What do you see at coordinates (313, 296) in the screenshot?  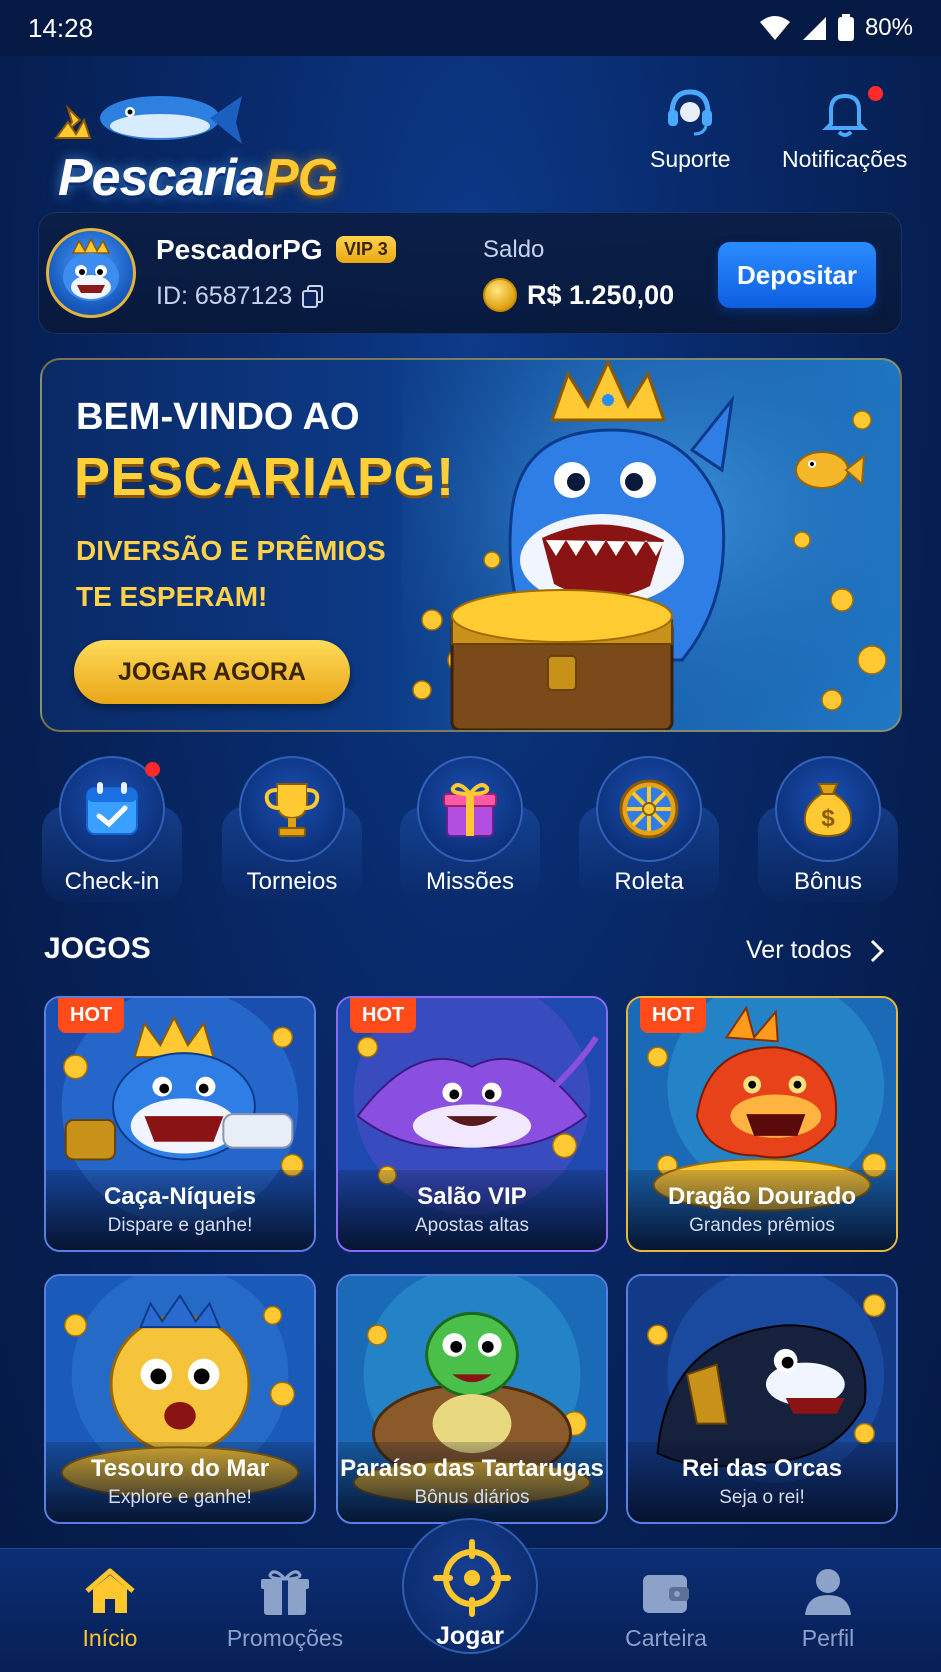 I see `copy-icon` at bounding box center [313, 296].